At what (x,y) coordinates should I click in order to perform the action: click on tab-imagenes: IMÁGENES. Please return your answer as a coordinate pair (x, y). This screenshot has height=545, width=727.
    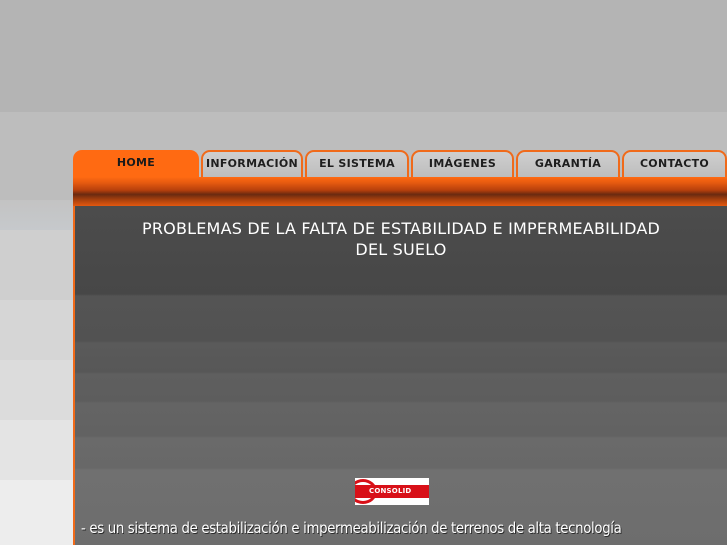
    Looking at the image, I should click on (462, 163).